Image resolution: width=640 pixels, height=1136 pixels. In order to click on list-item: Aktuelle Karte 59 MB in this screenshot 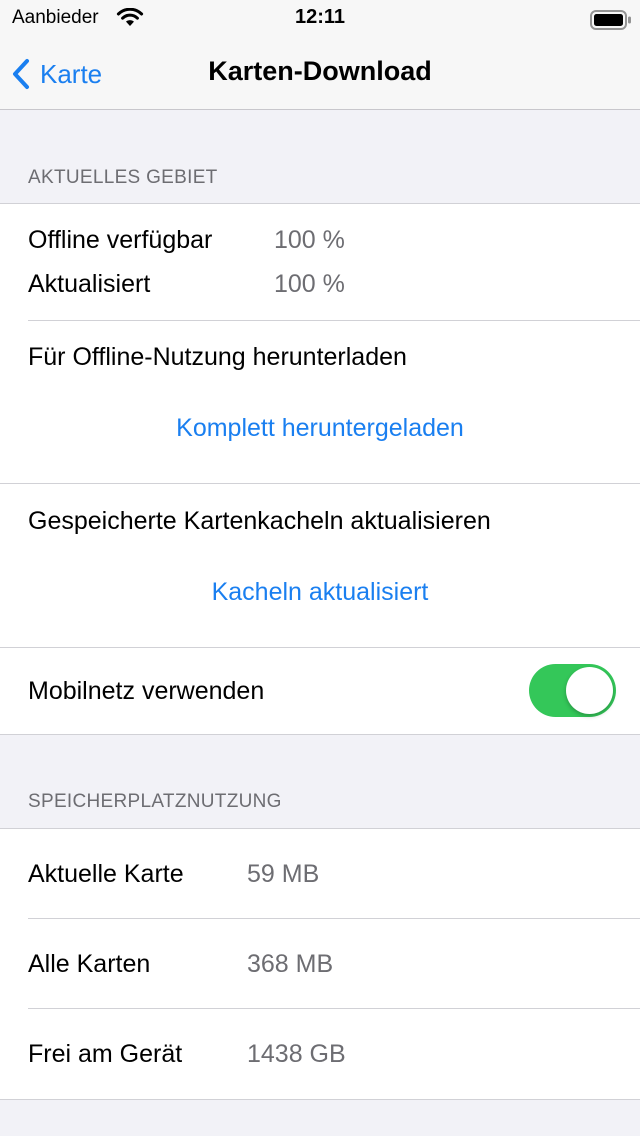, I will do `click(320, 873)`.